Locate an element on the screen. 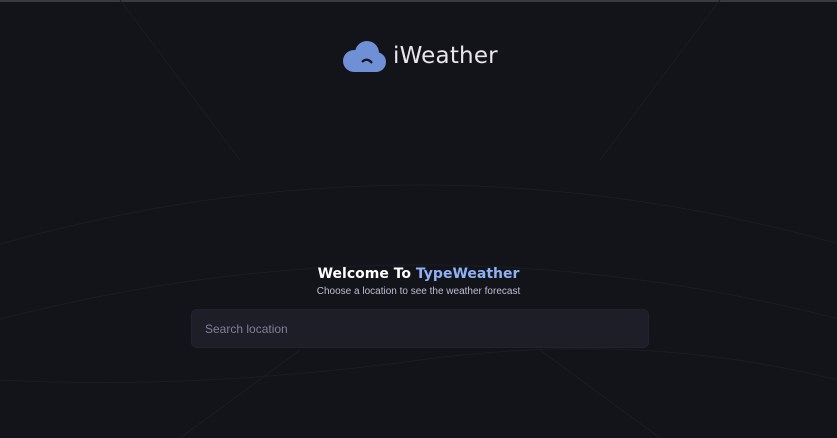 This screenshot has height=438, width=837. welcome-heading: Welcome To TypeWeather is located at coordinates (418, 274).